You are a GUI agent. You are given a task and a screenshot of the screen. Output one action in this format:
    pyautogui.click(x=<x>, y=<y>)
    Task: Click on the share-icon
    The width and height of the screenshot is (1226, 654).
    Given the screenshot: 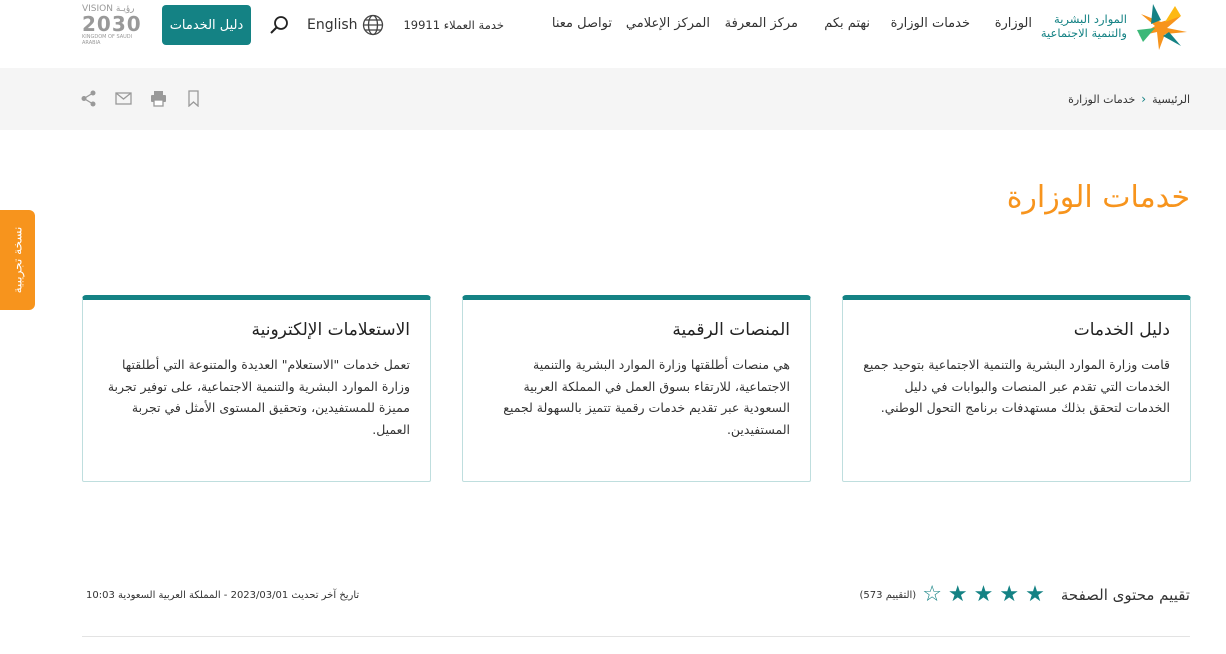 What is the action you would take?
    pyautogui.click(x=88, y=98)
    